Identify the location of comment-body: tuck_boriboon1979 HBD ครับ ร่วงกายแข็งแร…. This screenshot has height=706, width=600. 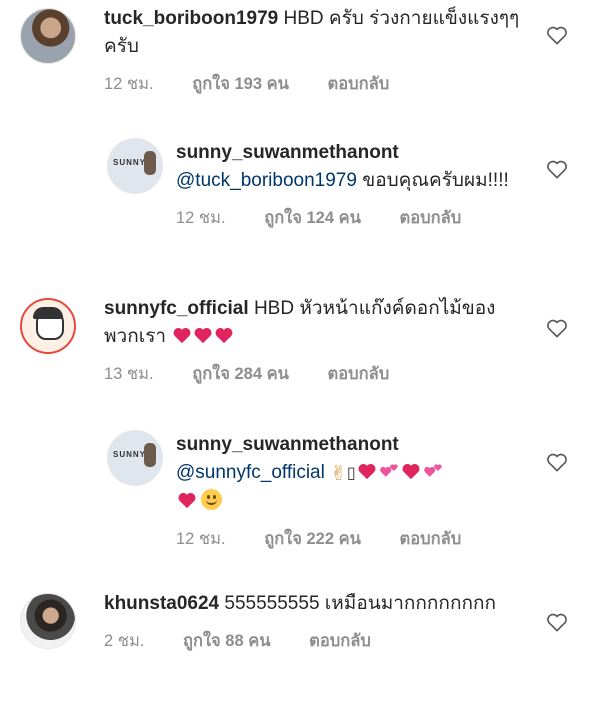
(316, 51).